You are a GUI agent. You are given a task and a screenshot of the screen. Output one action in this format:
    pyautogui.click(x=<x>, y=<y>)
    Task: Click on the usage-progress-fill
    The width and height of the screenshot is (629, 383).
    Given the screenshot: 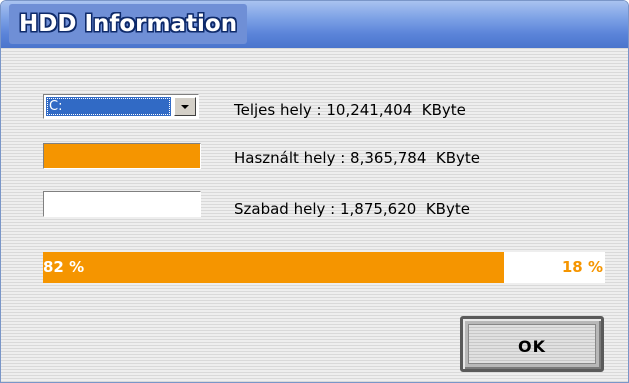 What is the action you would take?
    pyautogui.click(x=273, y=267)
    